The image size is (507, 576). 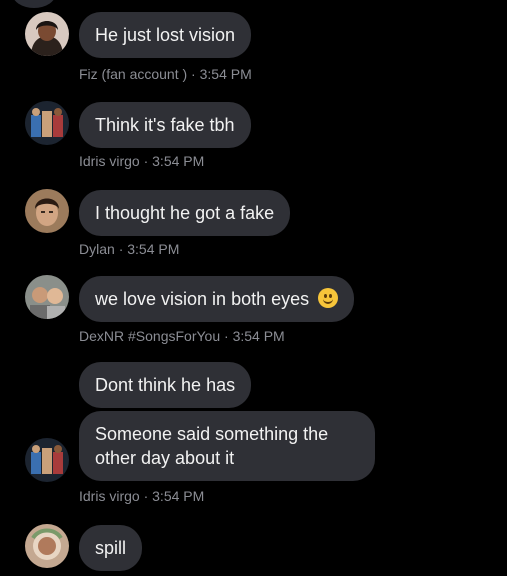 I want to click on author-name: Dylan, so click(x=97, y=249).